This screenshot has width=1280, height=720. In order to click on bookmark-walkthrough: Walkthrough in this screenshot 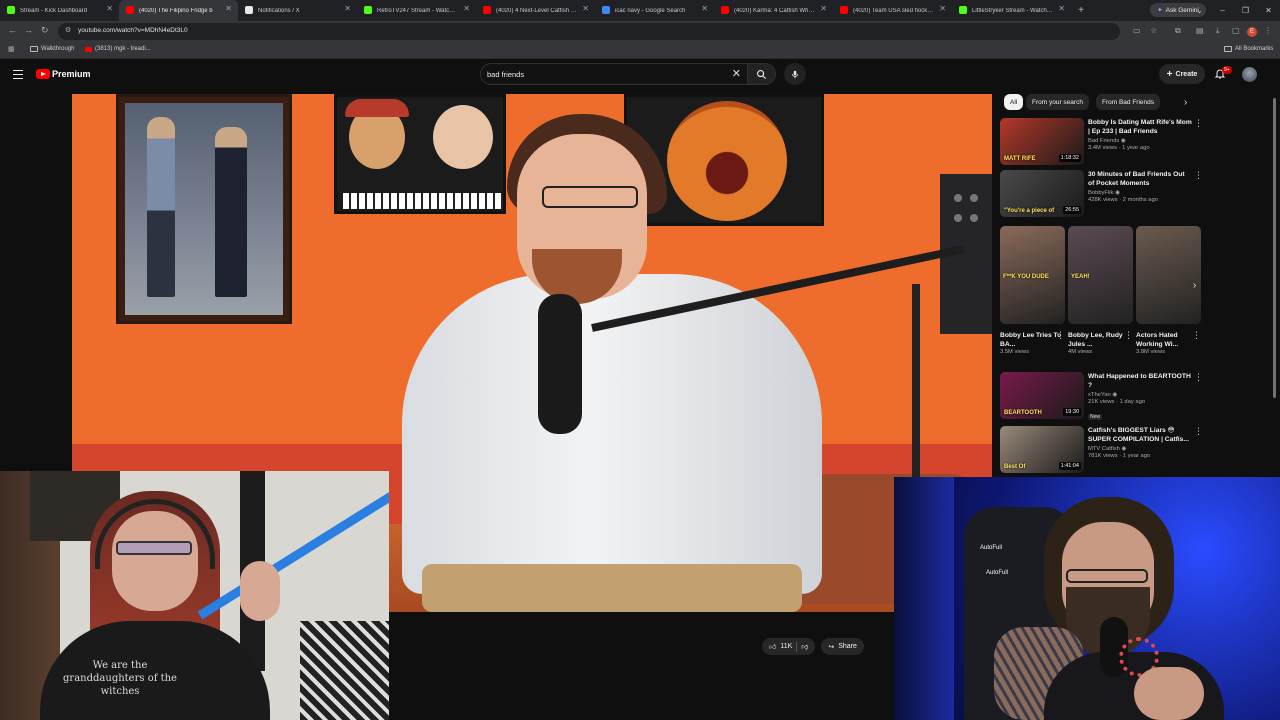, I will do `click(52, 49)`.